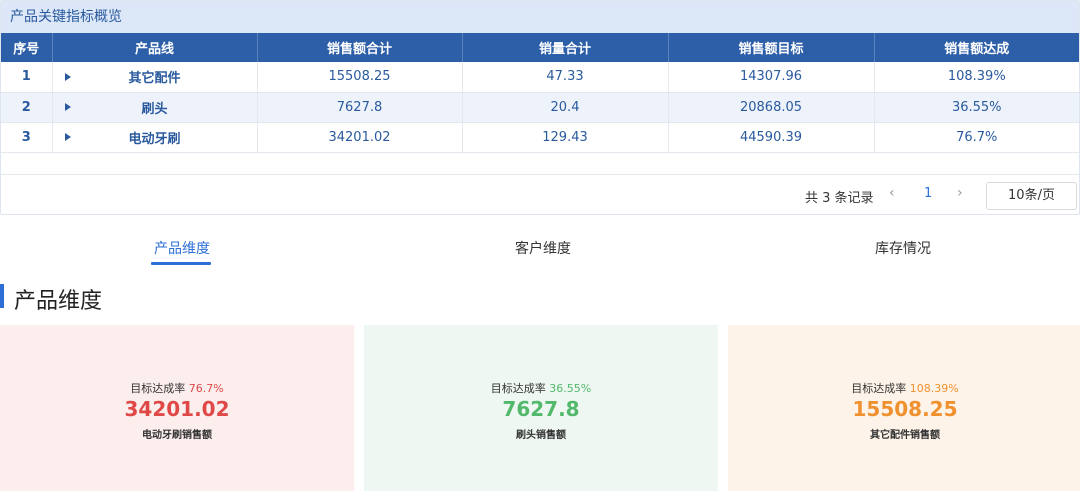  I want to click on page-size-select: 10条/页, so click(1031, 196).